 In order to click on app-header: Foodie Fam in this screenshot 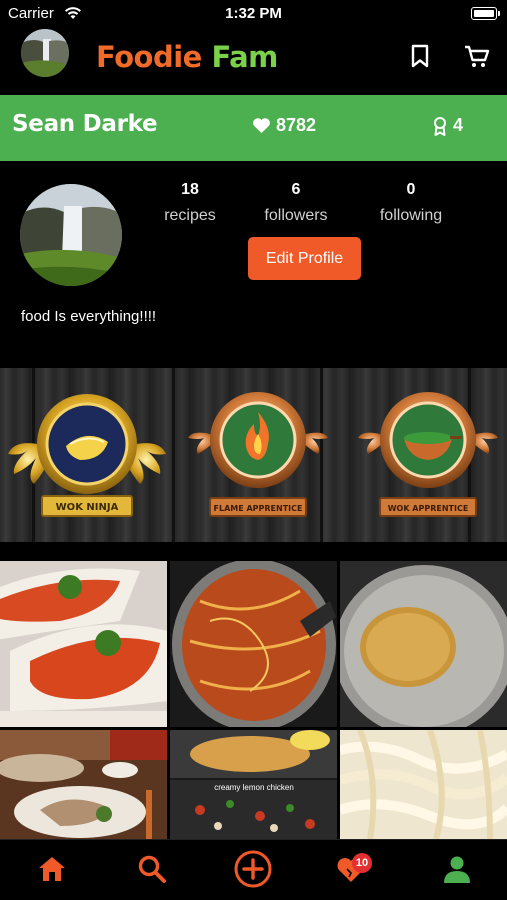, I will do `click(253, 61)`.